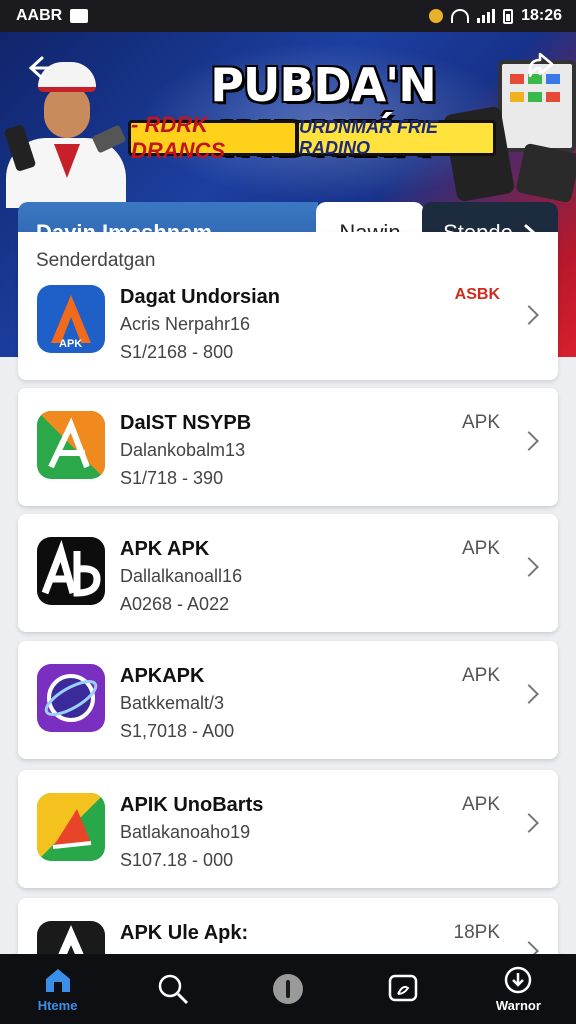 The width and height of the screenshot is (576, 1024). Describe the element at coordinates (71, 445) in the screenshot. I see `apk-icon-green-orange` at that location.